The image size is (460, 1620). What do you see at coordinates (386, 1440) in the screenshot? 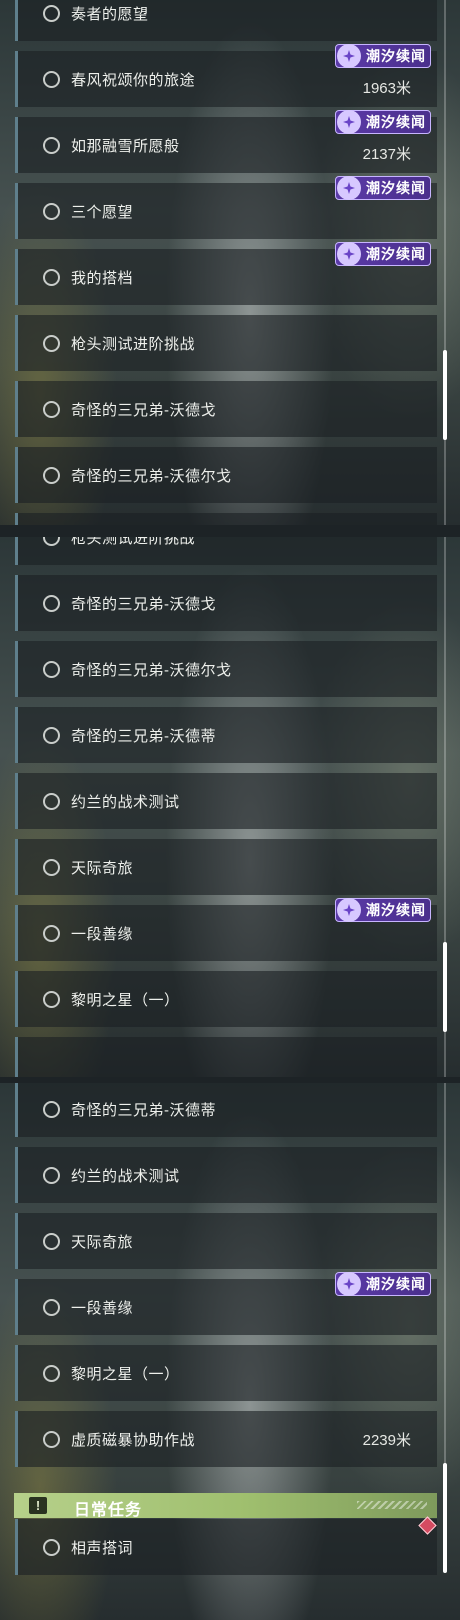
I see `quest-distance: 2239米` at bounding box center [386, 1440].